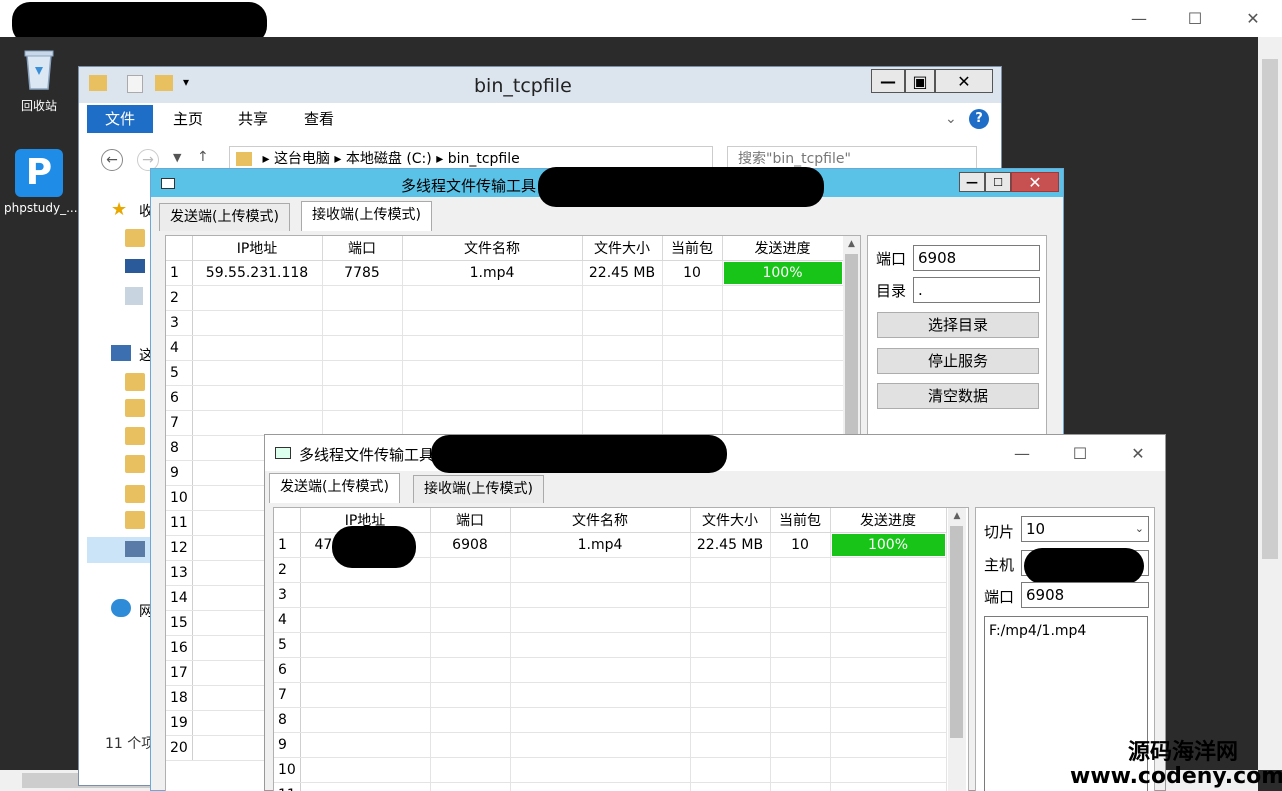 The width and height of the screenshot is (1282, 791). What do you see at coordinates (134, 296) in the screenshot?
I see `nav-document-icon` at bounding box center [134, 296].